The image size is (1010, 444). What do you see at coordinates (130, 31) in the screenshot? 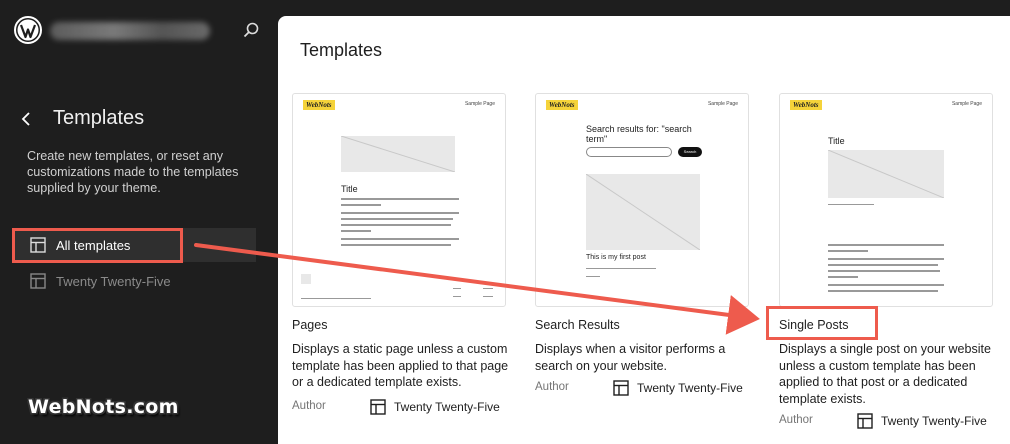
I see `site-name-blurred` at bounding box center [130, 31].